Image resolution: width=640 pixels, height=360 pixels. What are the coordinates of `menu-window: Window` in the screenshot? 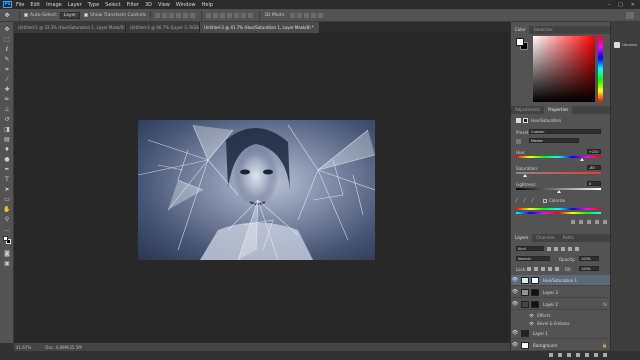 It's located at (186, 5).